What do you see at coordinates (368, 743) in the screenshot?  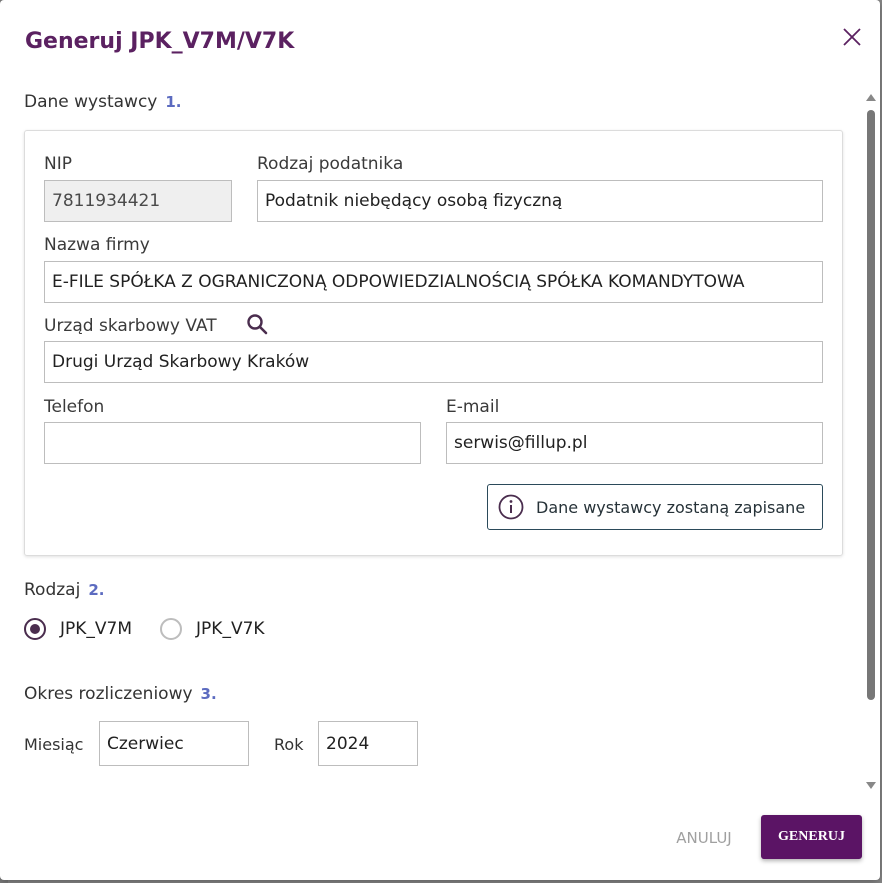 I see `year-field: 2024` at bounding box center [368, 743].